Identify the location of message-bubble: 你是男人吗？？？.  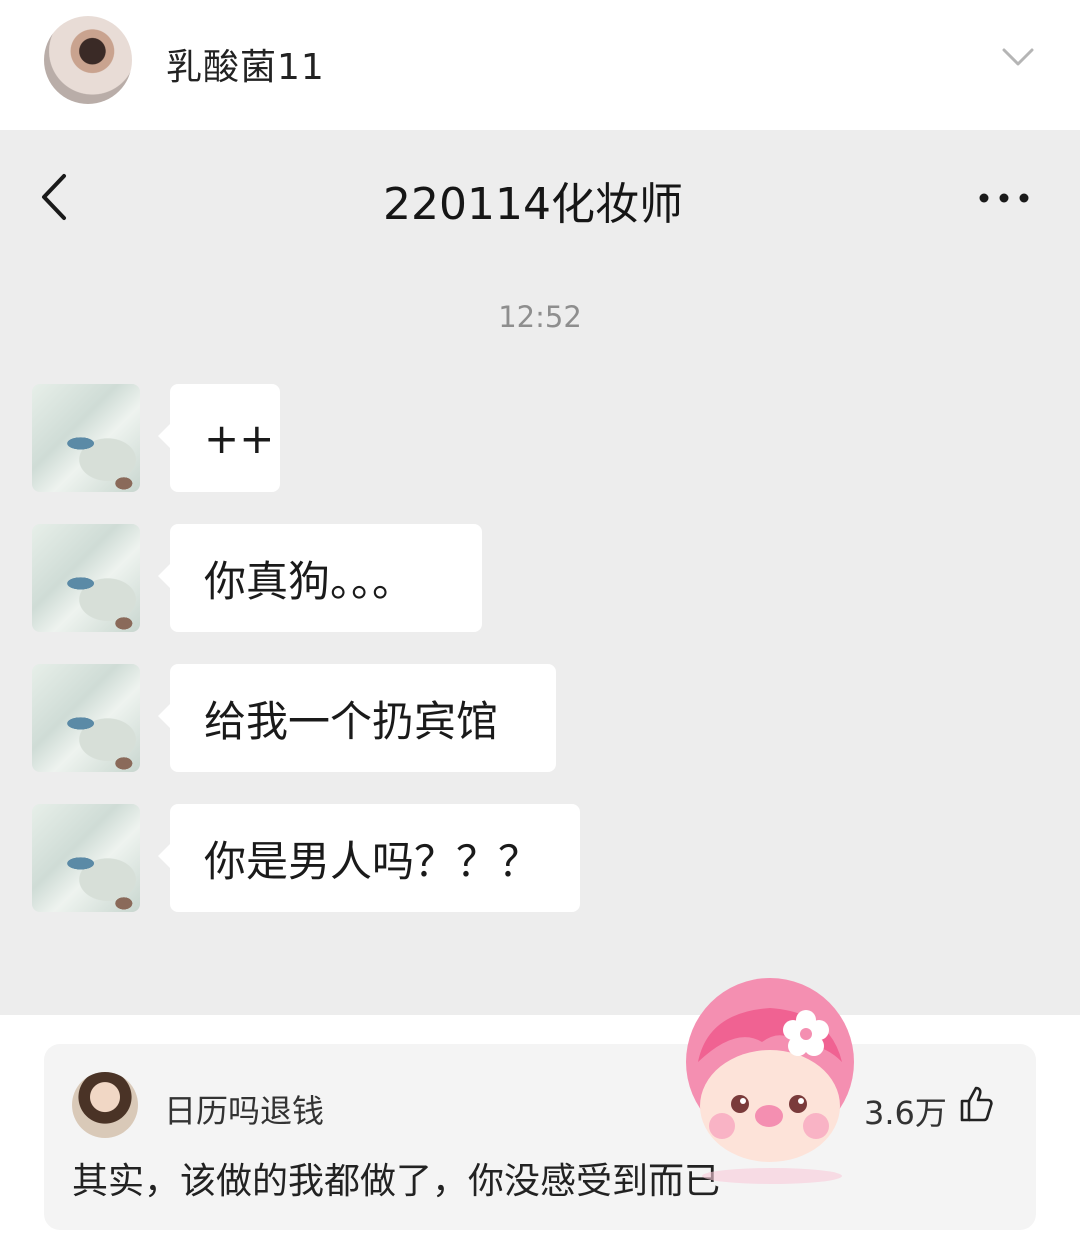
(369, 858).